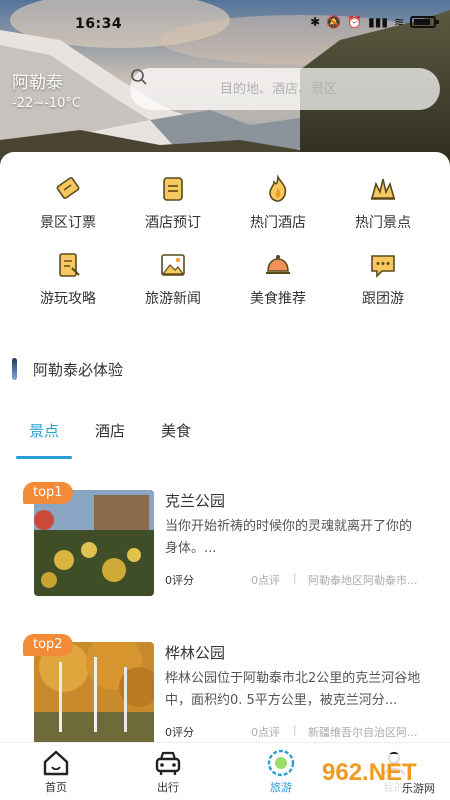  I want to click on nav-home: 首页, so click(56, 772).